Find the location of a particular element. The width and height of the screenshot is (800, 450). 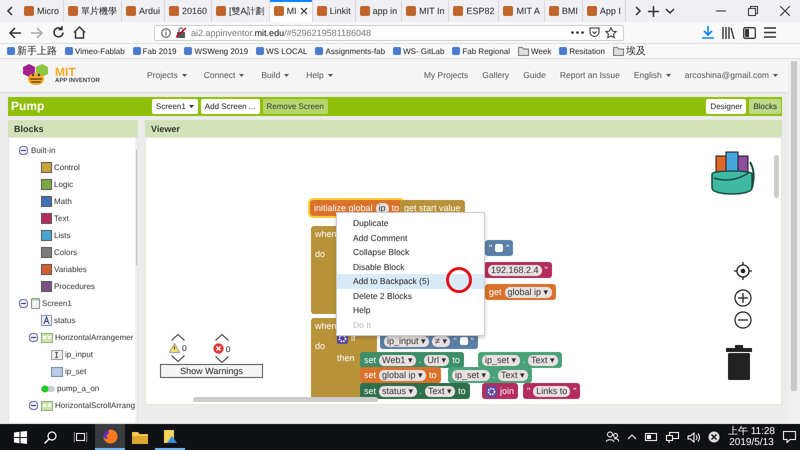

tree-item: Screen1 is located at coordinates (57, 303).